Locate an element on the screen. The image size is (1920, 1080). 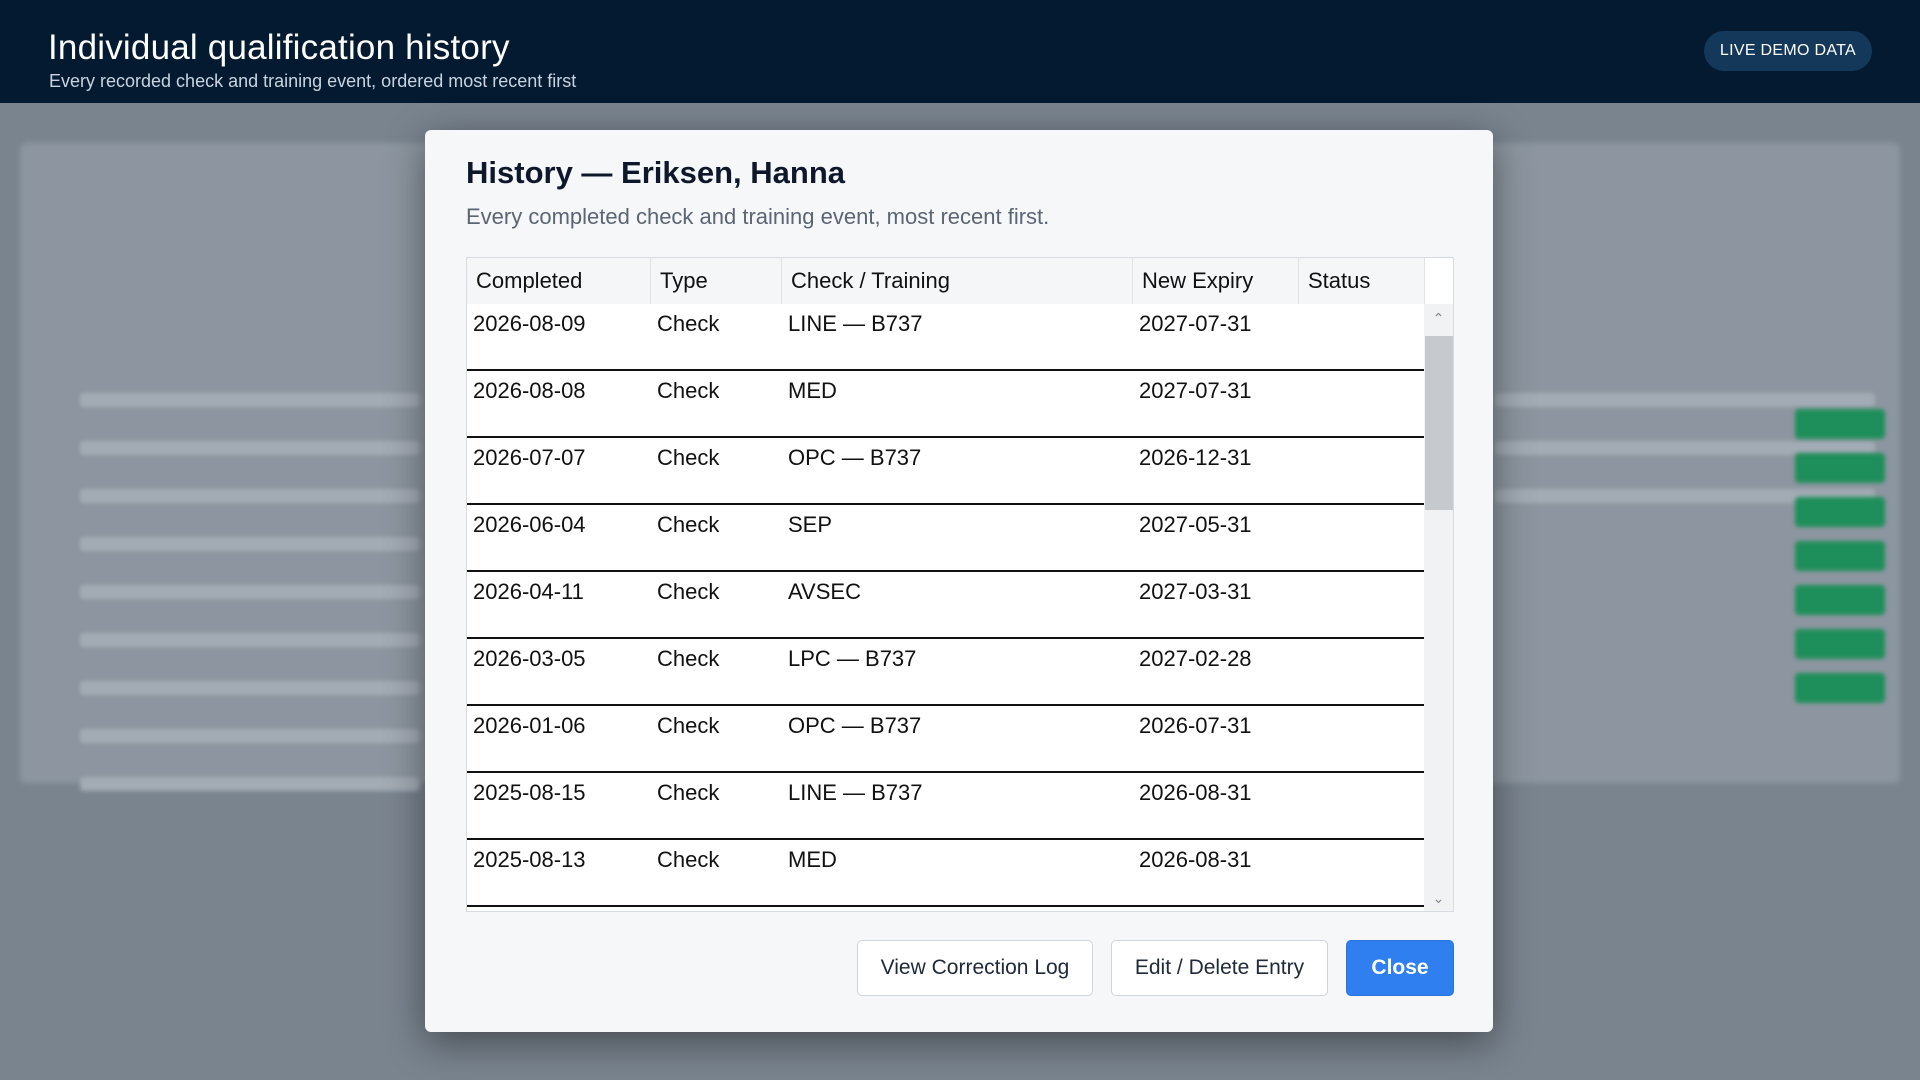
table-scrollbar: ⌃ ⌄ is located at coordinates (1438, 607).